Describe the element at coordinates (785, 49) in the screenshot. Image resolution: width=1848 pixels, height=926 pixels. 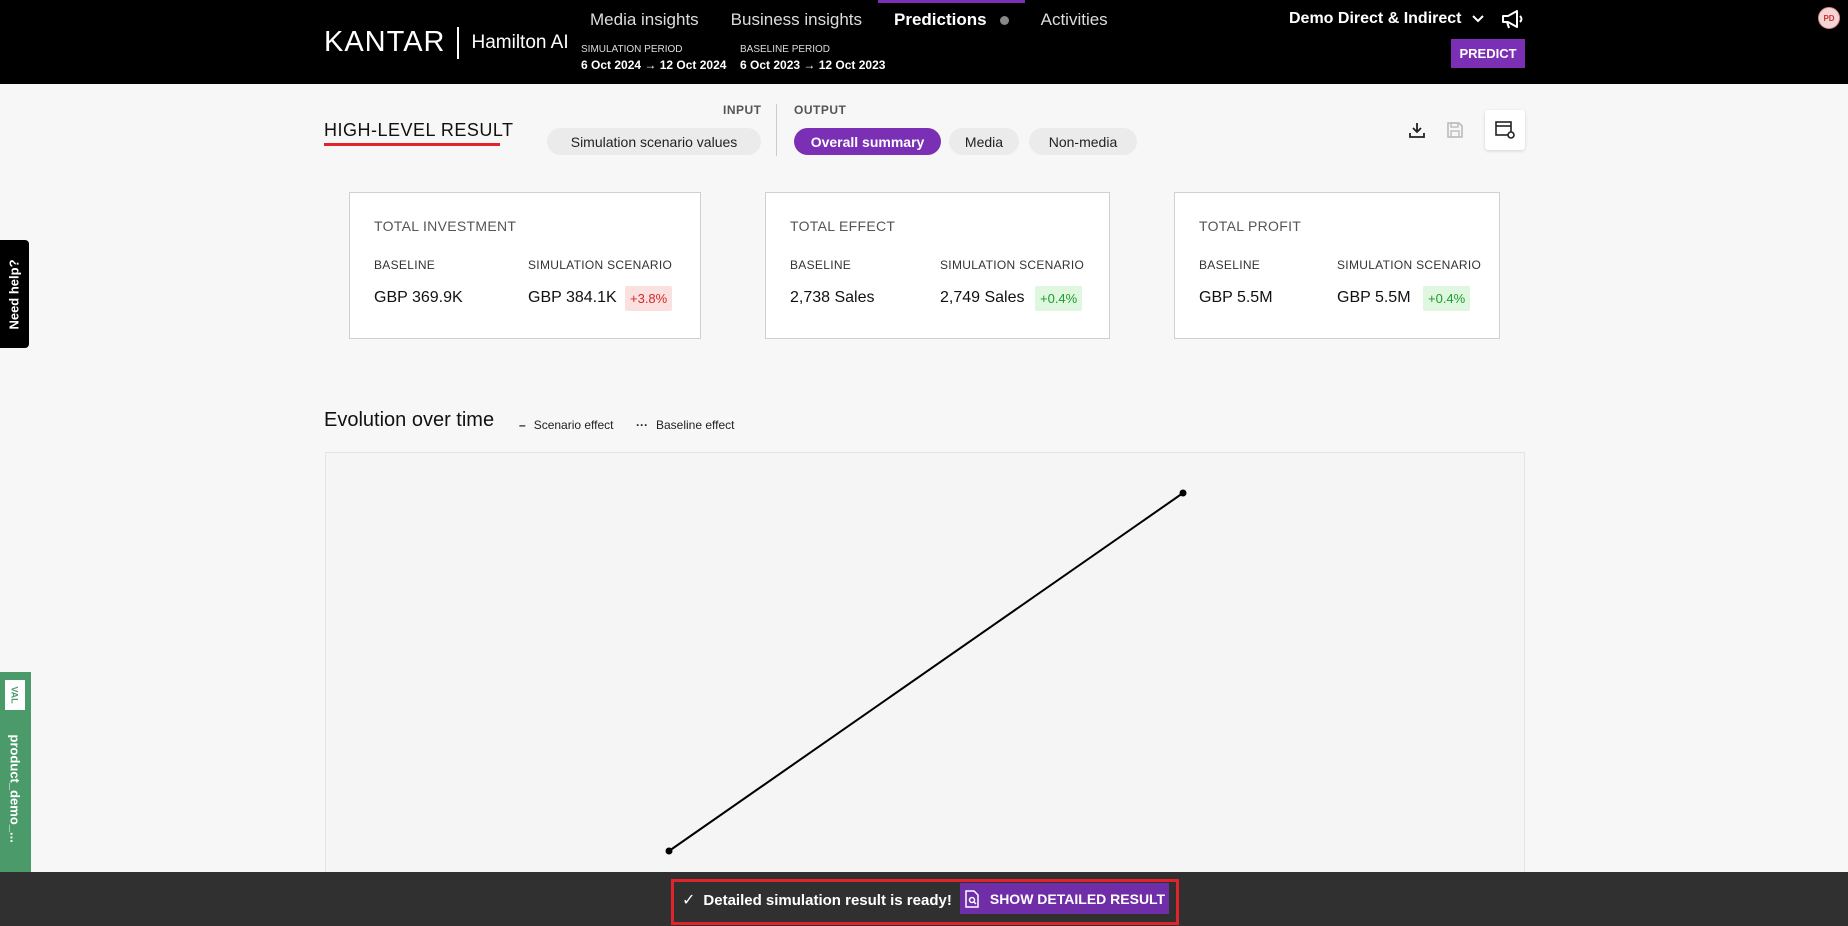
I see `baseline-period-label: BASELINE PERIOD` at that location.